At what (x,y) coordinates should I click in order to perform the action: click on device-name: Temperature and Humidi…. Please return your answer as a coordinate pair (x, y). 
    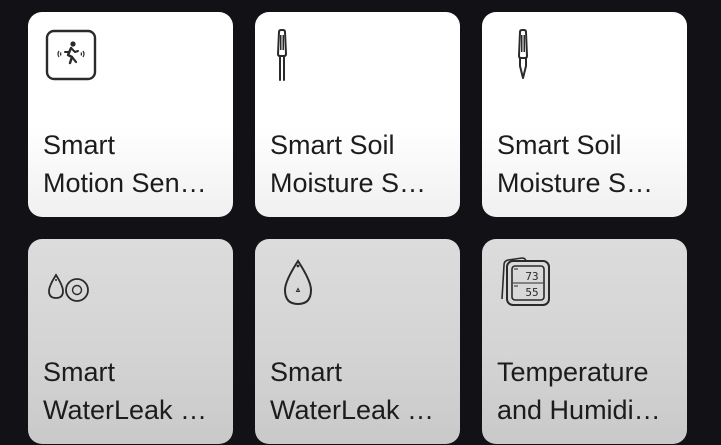
    Looking at the image, I should click on (587, 391).